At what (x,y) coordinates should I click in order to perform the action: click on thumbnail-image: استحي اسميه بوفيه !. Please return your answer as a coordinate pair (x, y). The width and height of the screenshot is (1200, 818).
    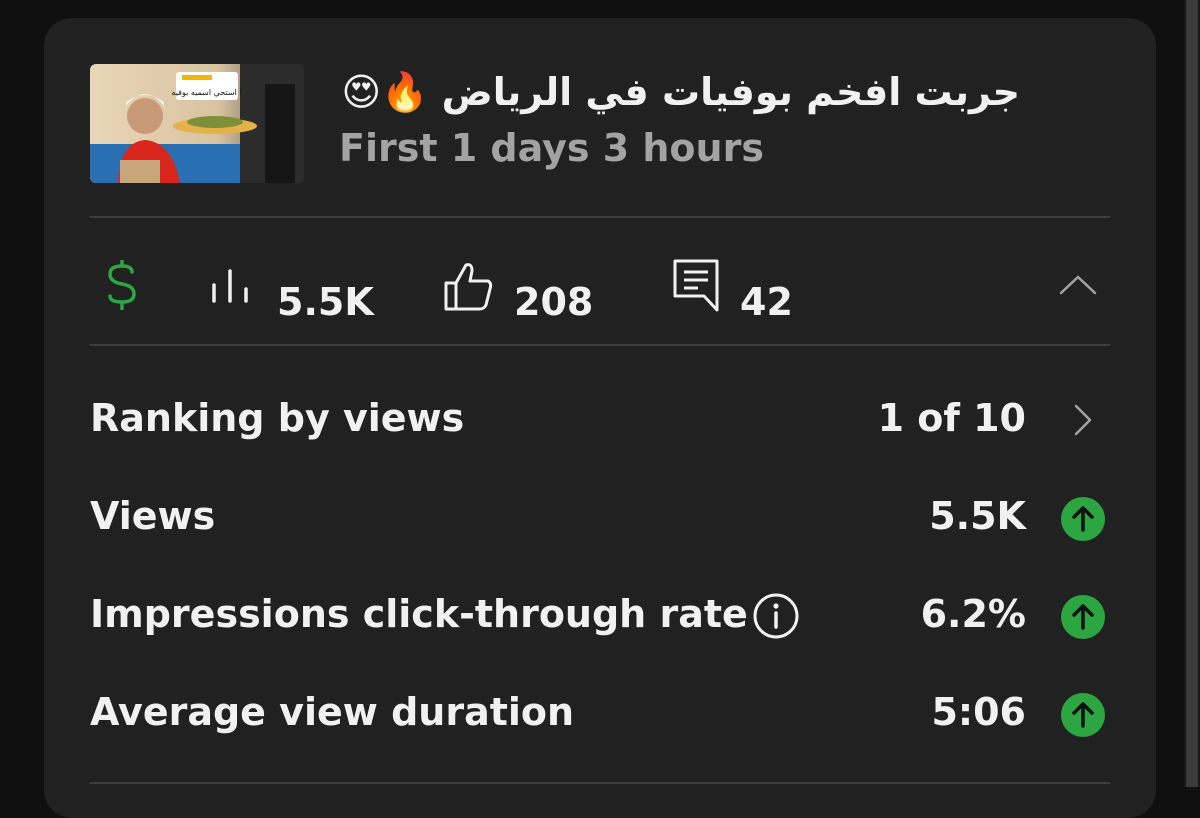
    Looking at the image, I should click on (197, 123).